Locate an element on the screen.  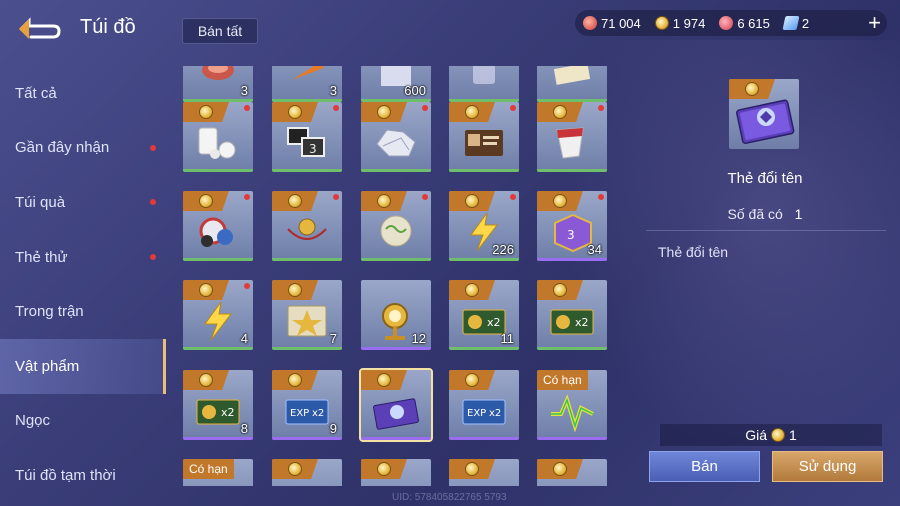
sidebar-item-4: Trong trận is located at coordinates (83, 311).